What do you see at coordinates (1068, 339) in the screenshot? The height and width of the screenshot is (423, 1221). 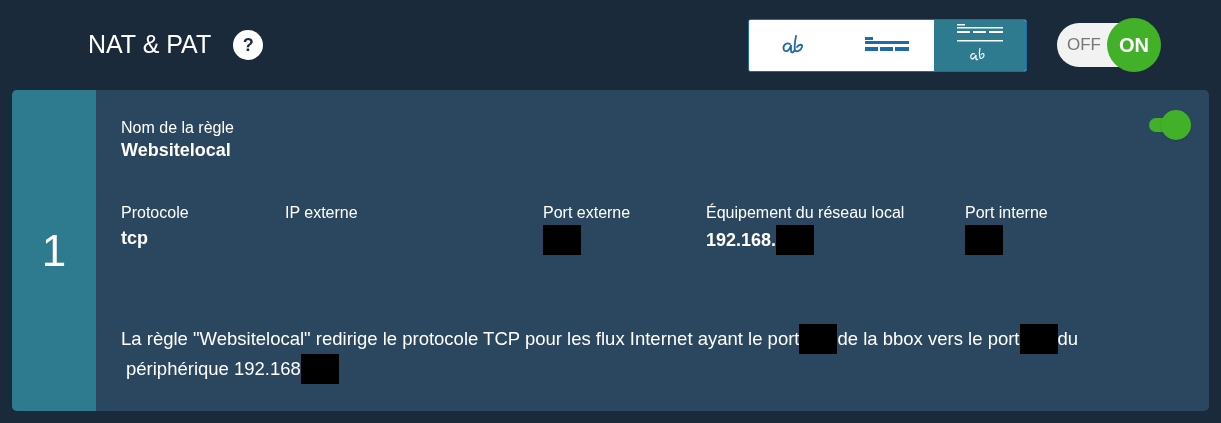 I see `rule-description: du` at bounding box center [1068, 339].